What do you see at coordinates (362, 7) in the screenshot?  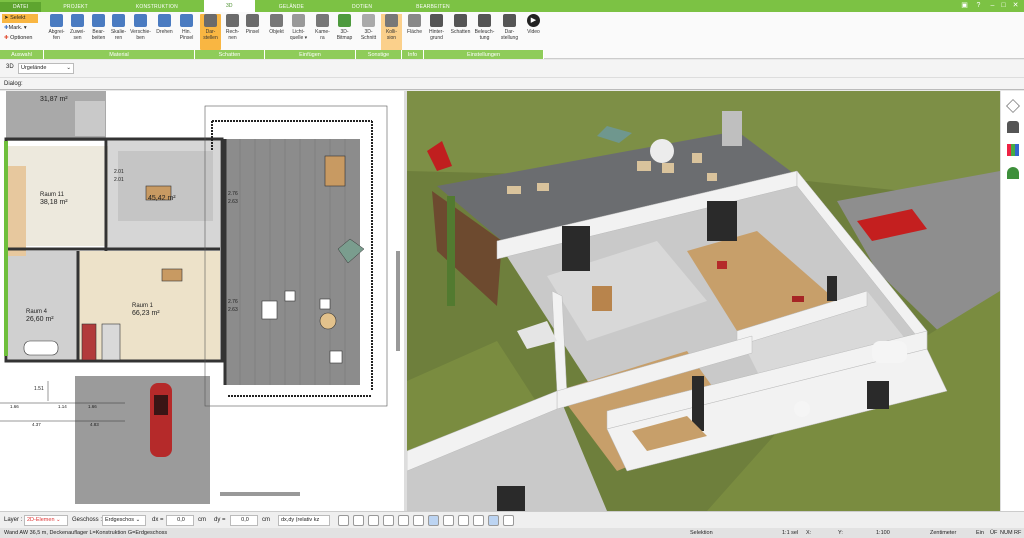 I see `menu-tab-dotien: DOTIEN` at bounding box center [362, 7].